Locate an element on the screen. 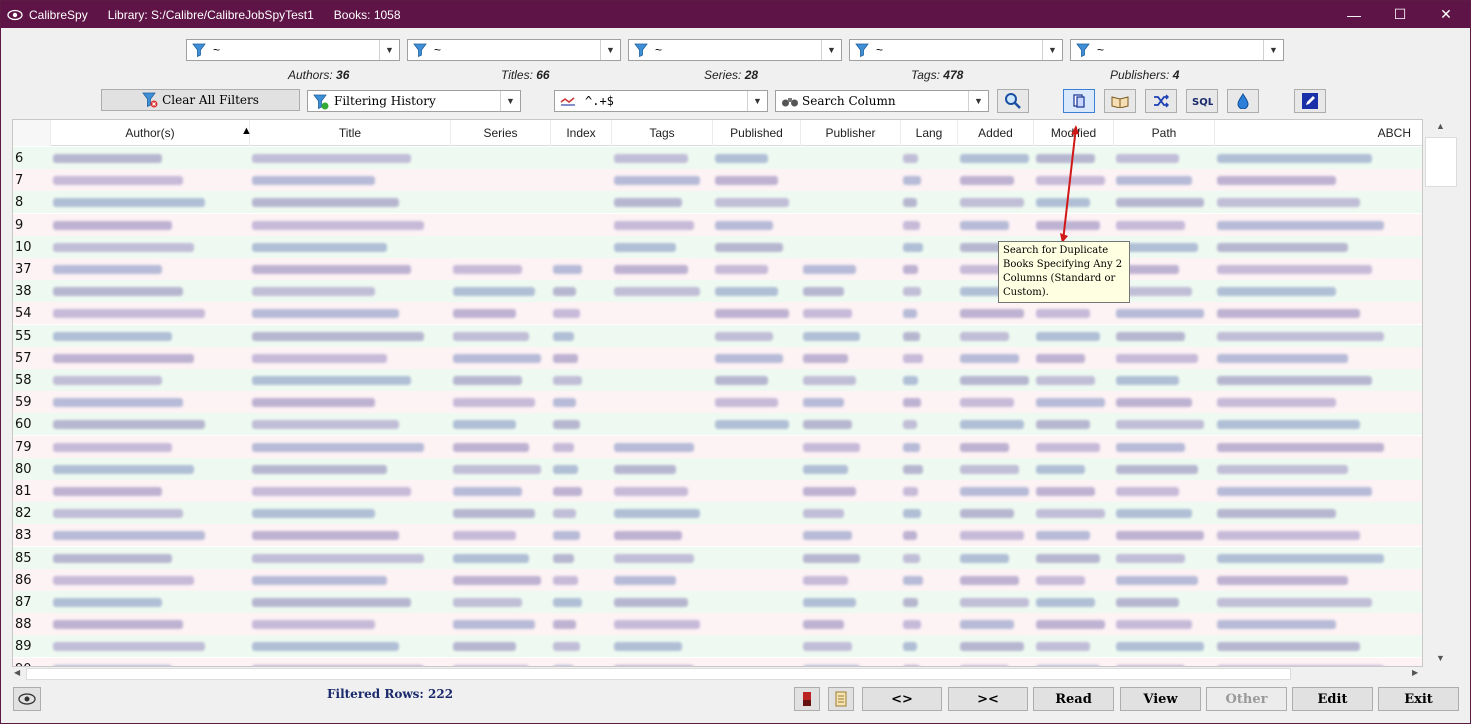  row-number: 86 is located at coordinates (23, 580).